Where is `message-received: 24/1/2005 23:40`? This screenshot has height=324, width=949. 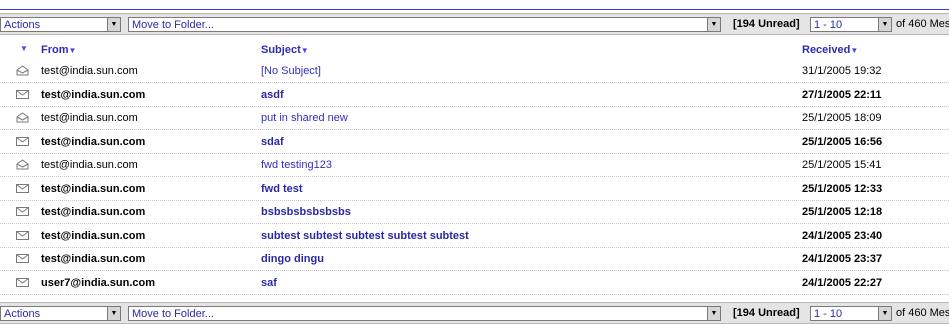 message-received: 24/1/2005 23:40 is located at coordinates (842, 235).